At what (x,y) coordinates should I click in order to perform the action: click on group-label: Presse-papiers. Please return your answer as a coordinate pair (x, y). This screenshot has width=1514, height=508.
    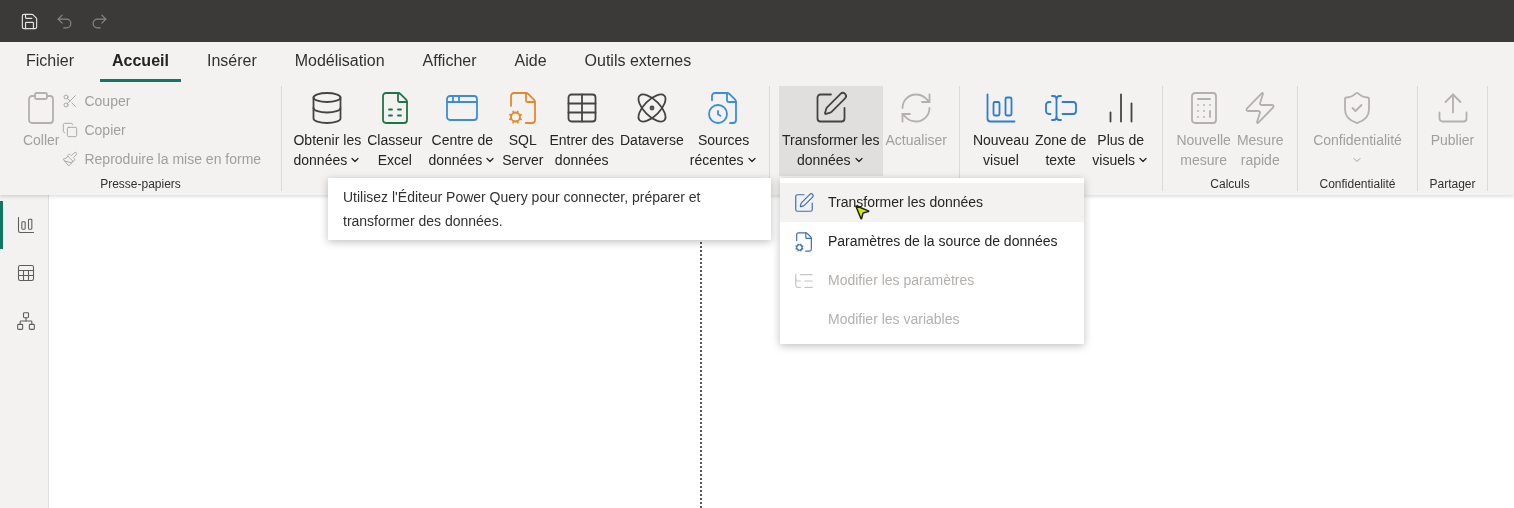
    Looking at the image, I should click on (140, 184).